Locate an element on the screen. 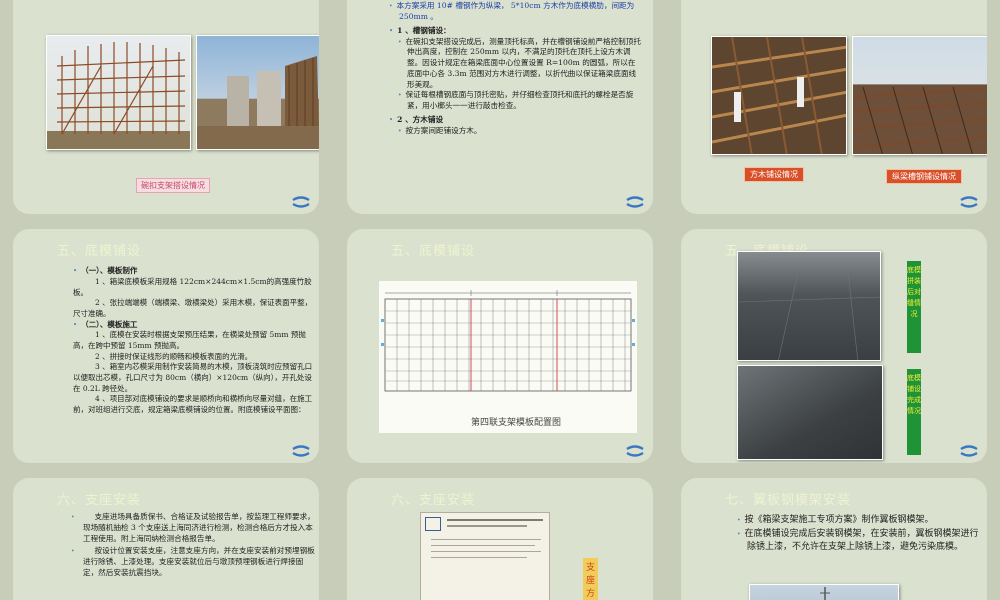 The width and height of the screenshot is (1000, 600). bearing-bar: 支座方 is located at coordinates (590, 579).